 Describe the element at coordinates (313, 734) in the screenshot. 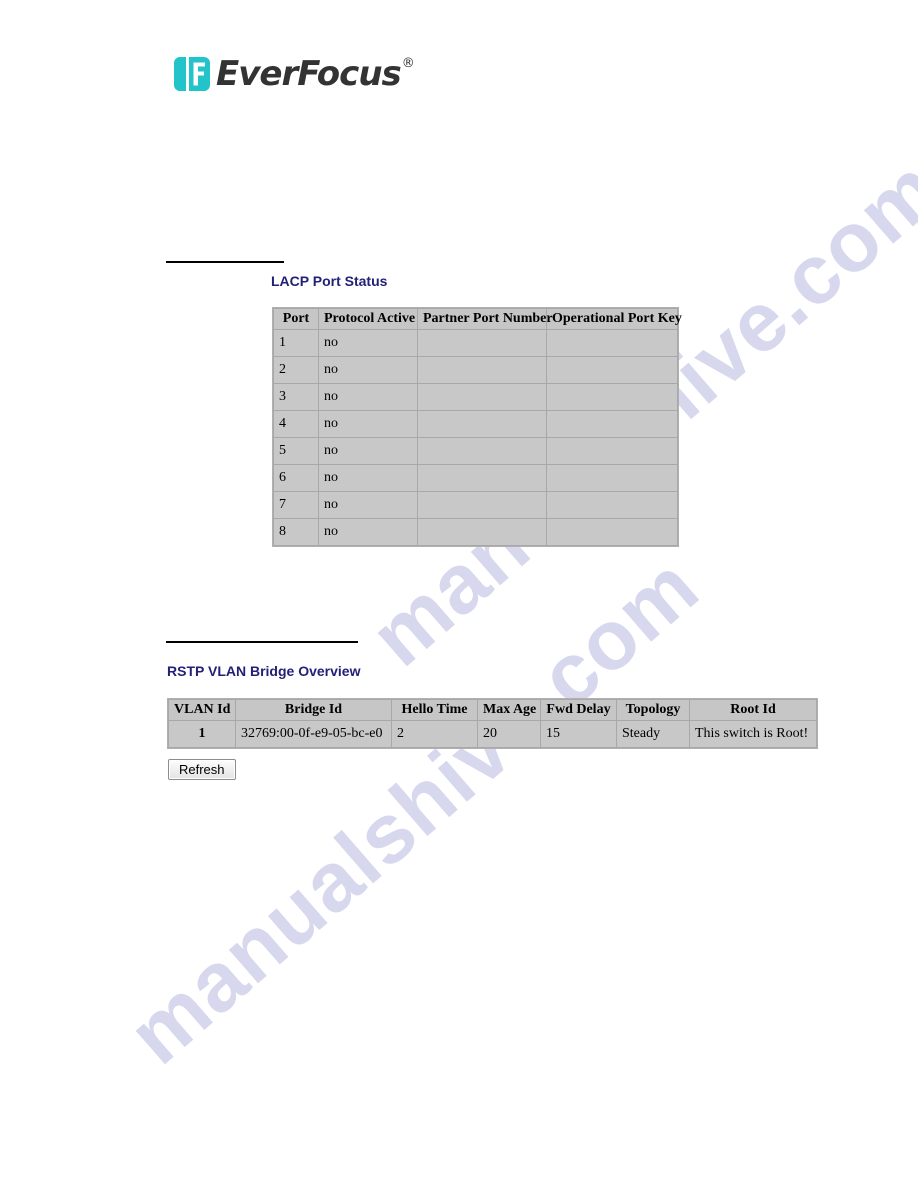

I see `cell-bridge-id: 32769:00-0f-e9-05-bc-e0` at that location.